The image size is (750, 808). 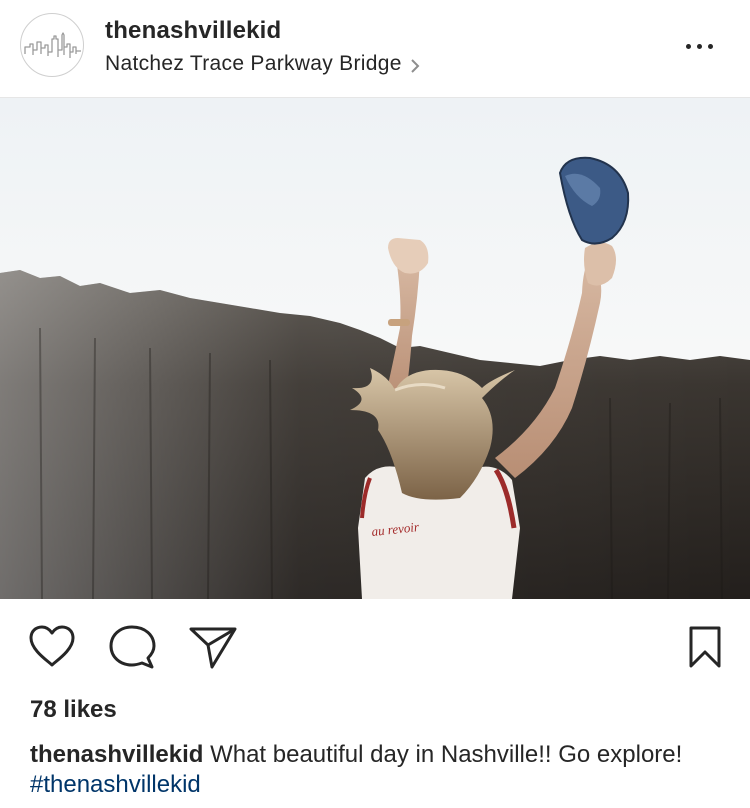 I want to click on username: thenashvillekid, so click(x=193, y=31).